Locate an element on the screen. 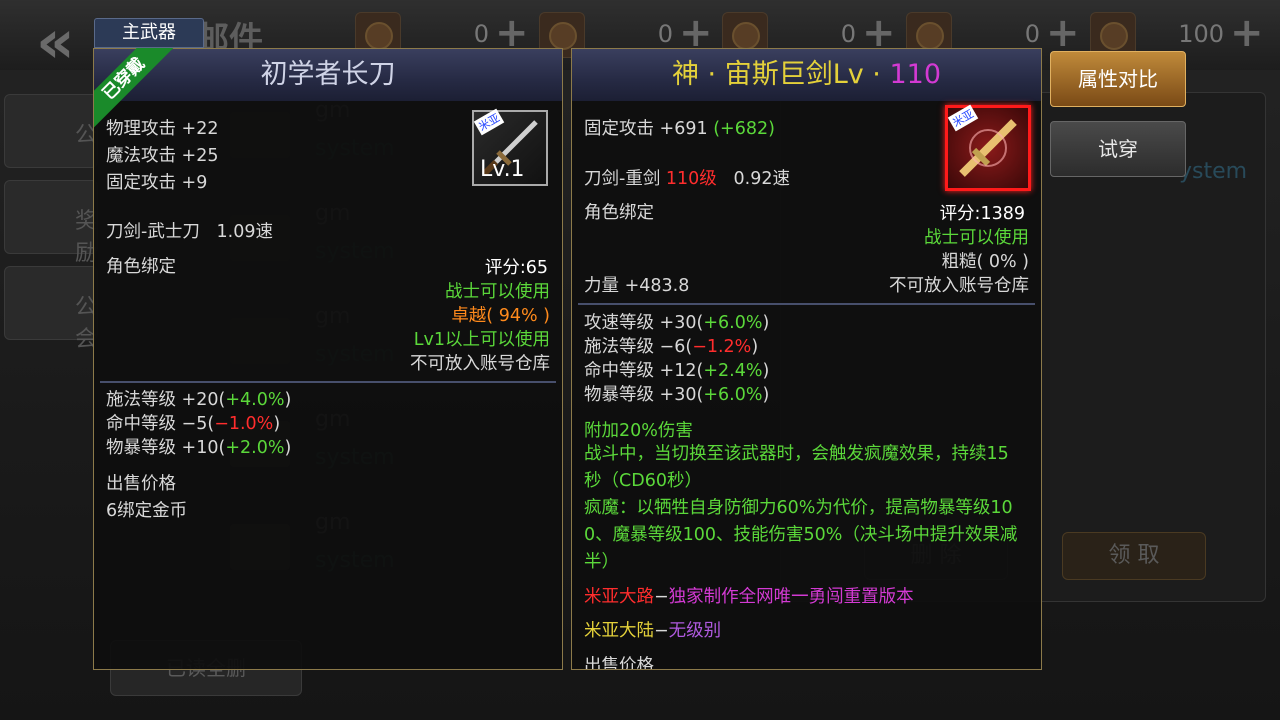 The width and height of the screenshot is (1280, 720). currency-slot: 100 + is located at coordinates (1180, 34).